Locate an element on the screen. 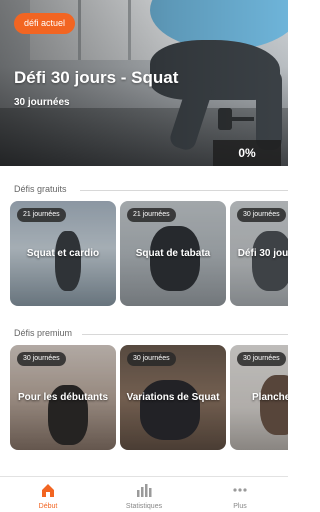 The height and width of the screenshot is (512, 320). nav-label-statistics: Statistiques is located at coordinates (144, 506).